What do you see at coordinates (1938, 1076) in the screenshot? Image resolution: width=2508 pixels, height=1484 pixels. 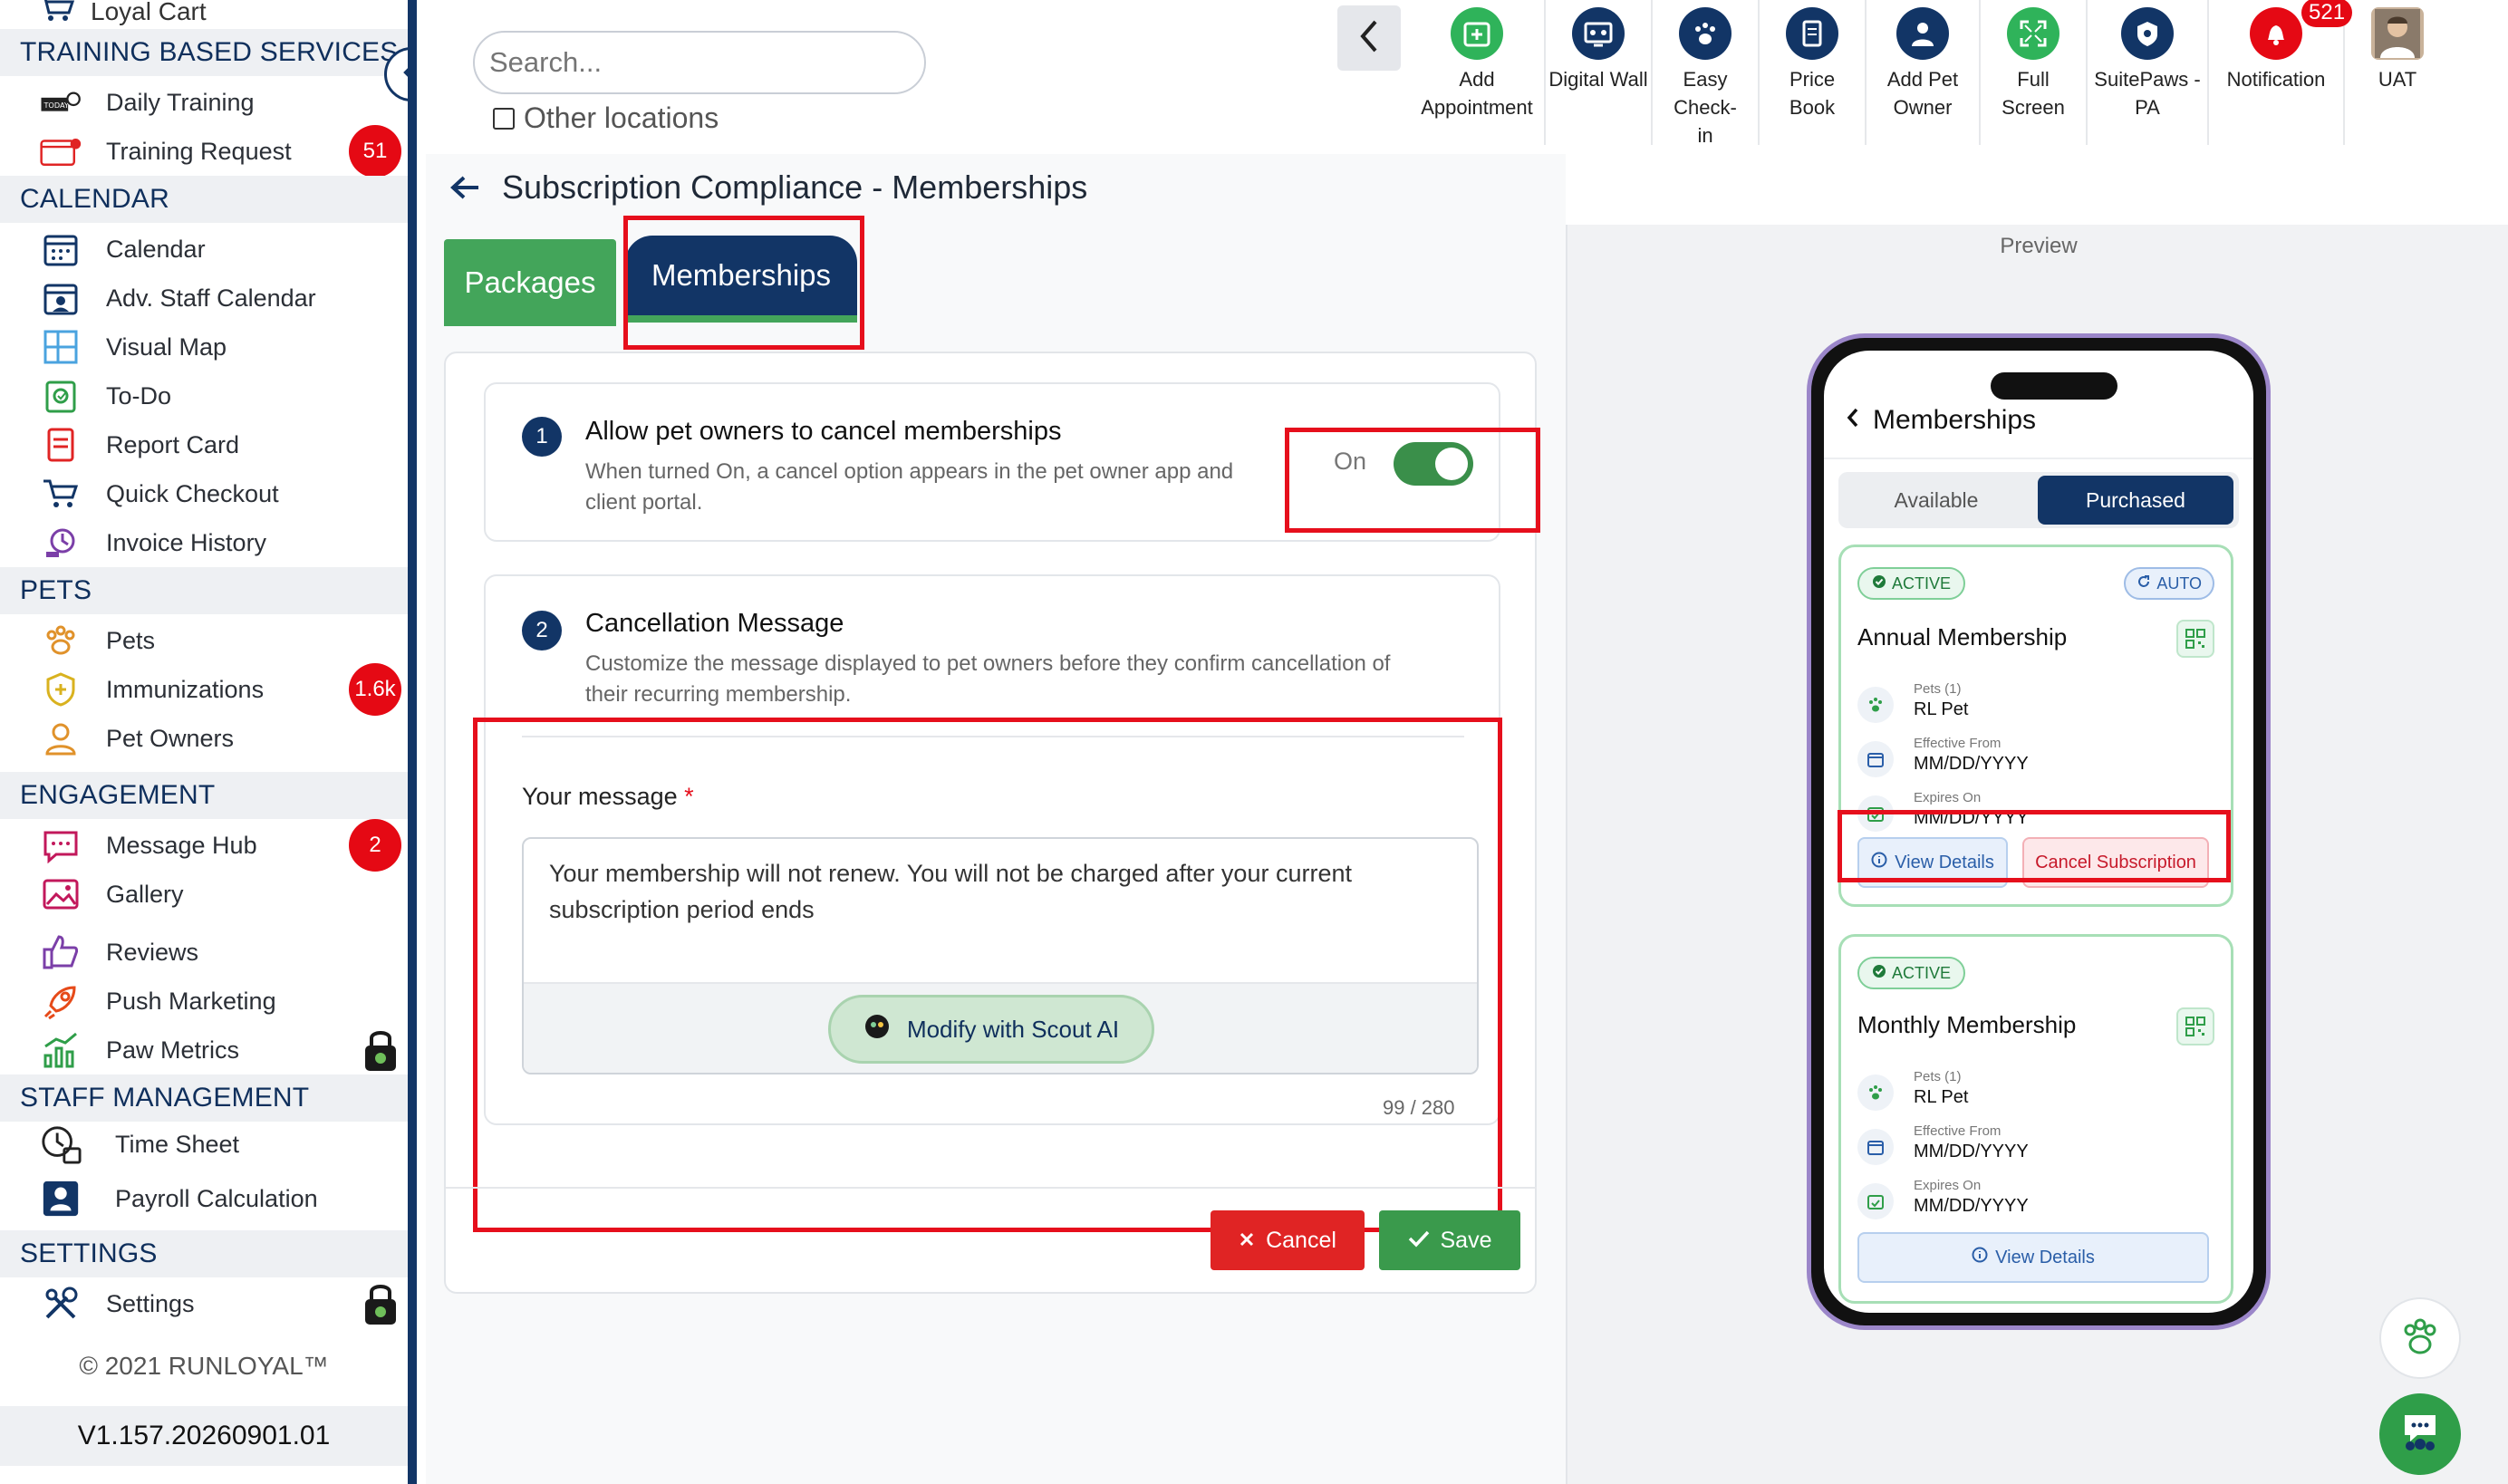 I see `pets-label: Pets (1)` at bounding box center [1938, 1076].